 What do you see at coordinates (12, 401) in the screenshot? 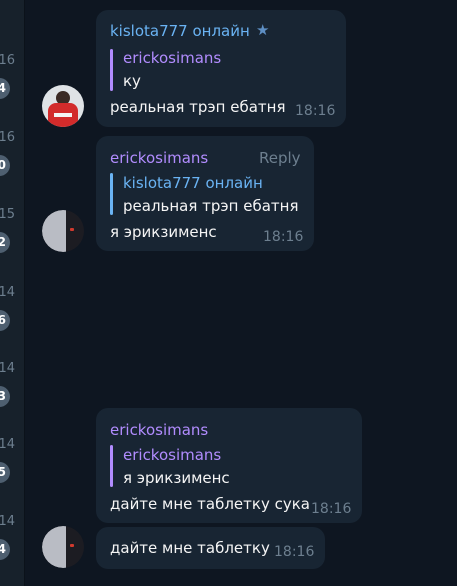
I see `chat-list-item: 14 3` at bounding box center [12, 401].